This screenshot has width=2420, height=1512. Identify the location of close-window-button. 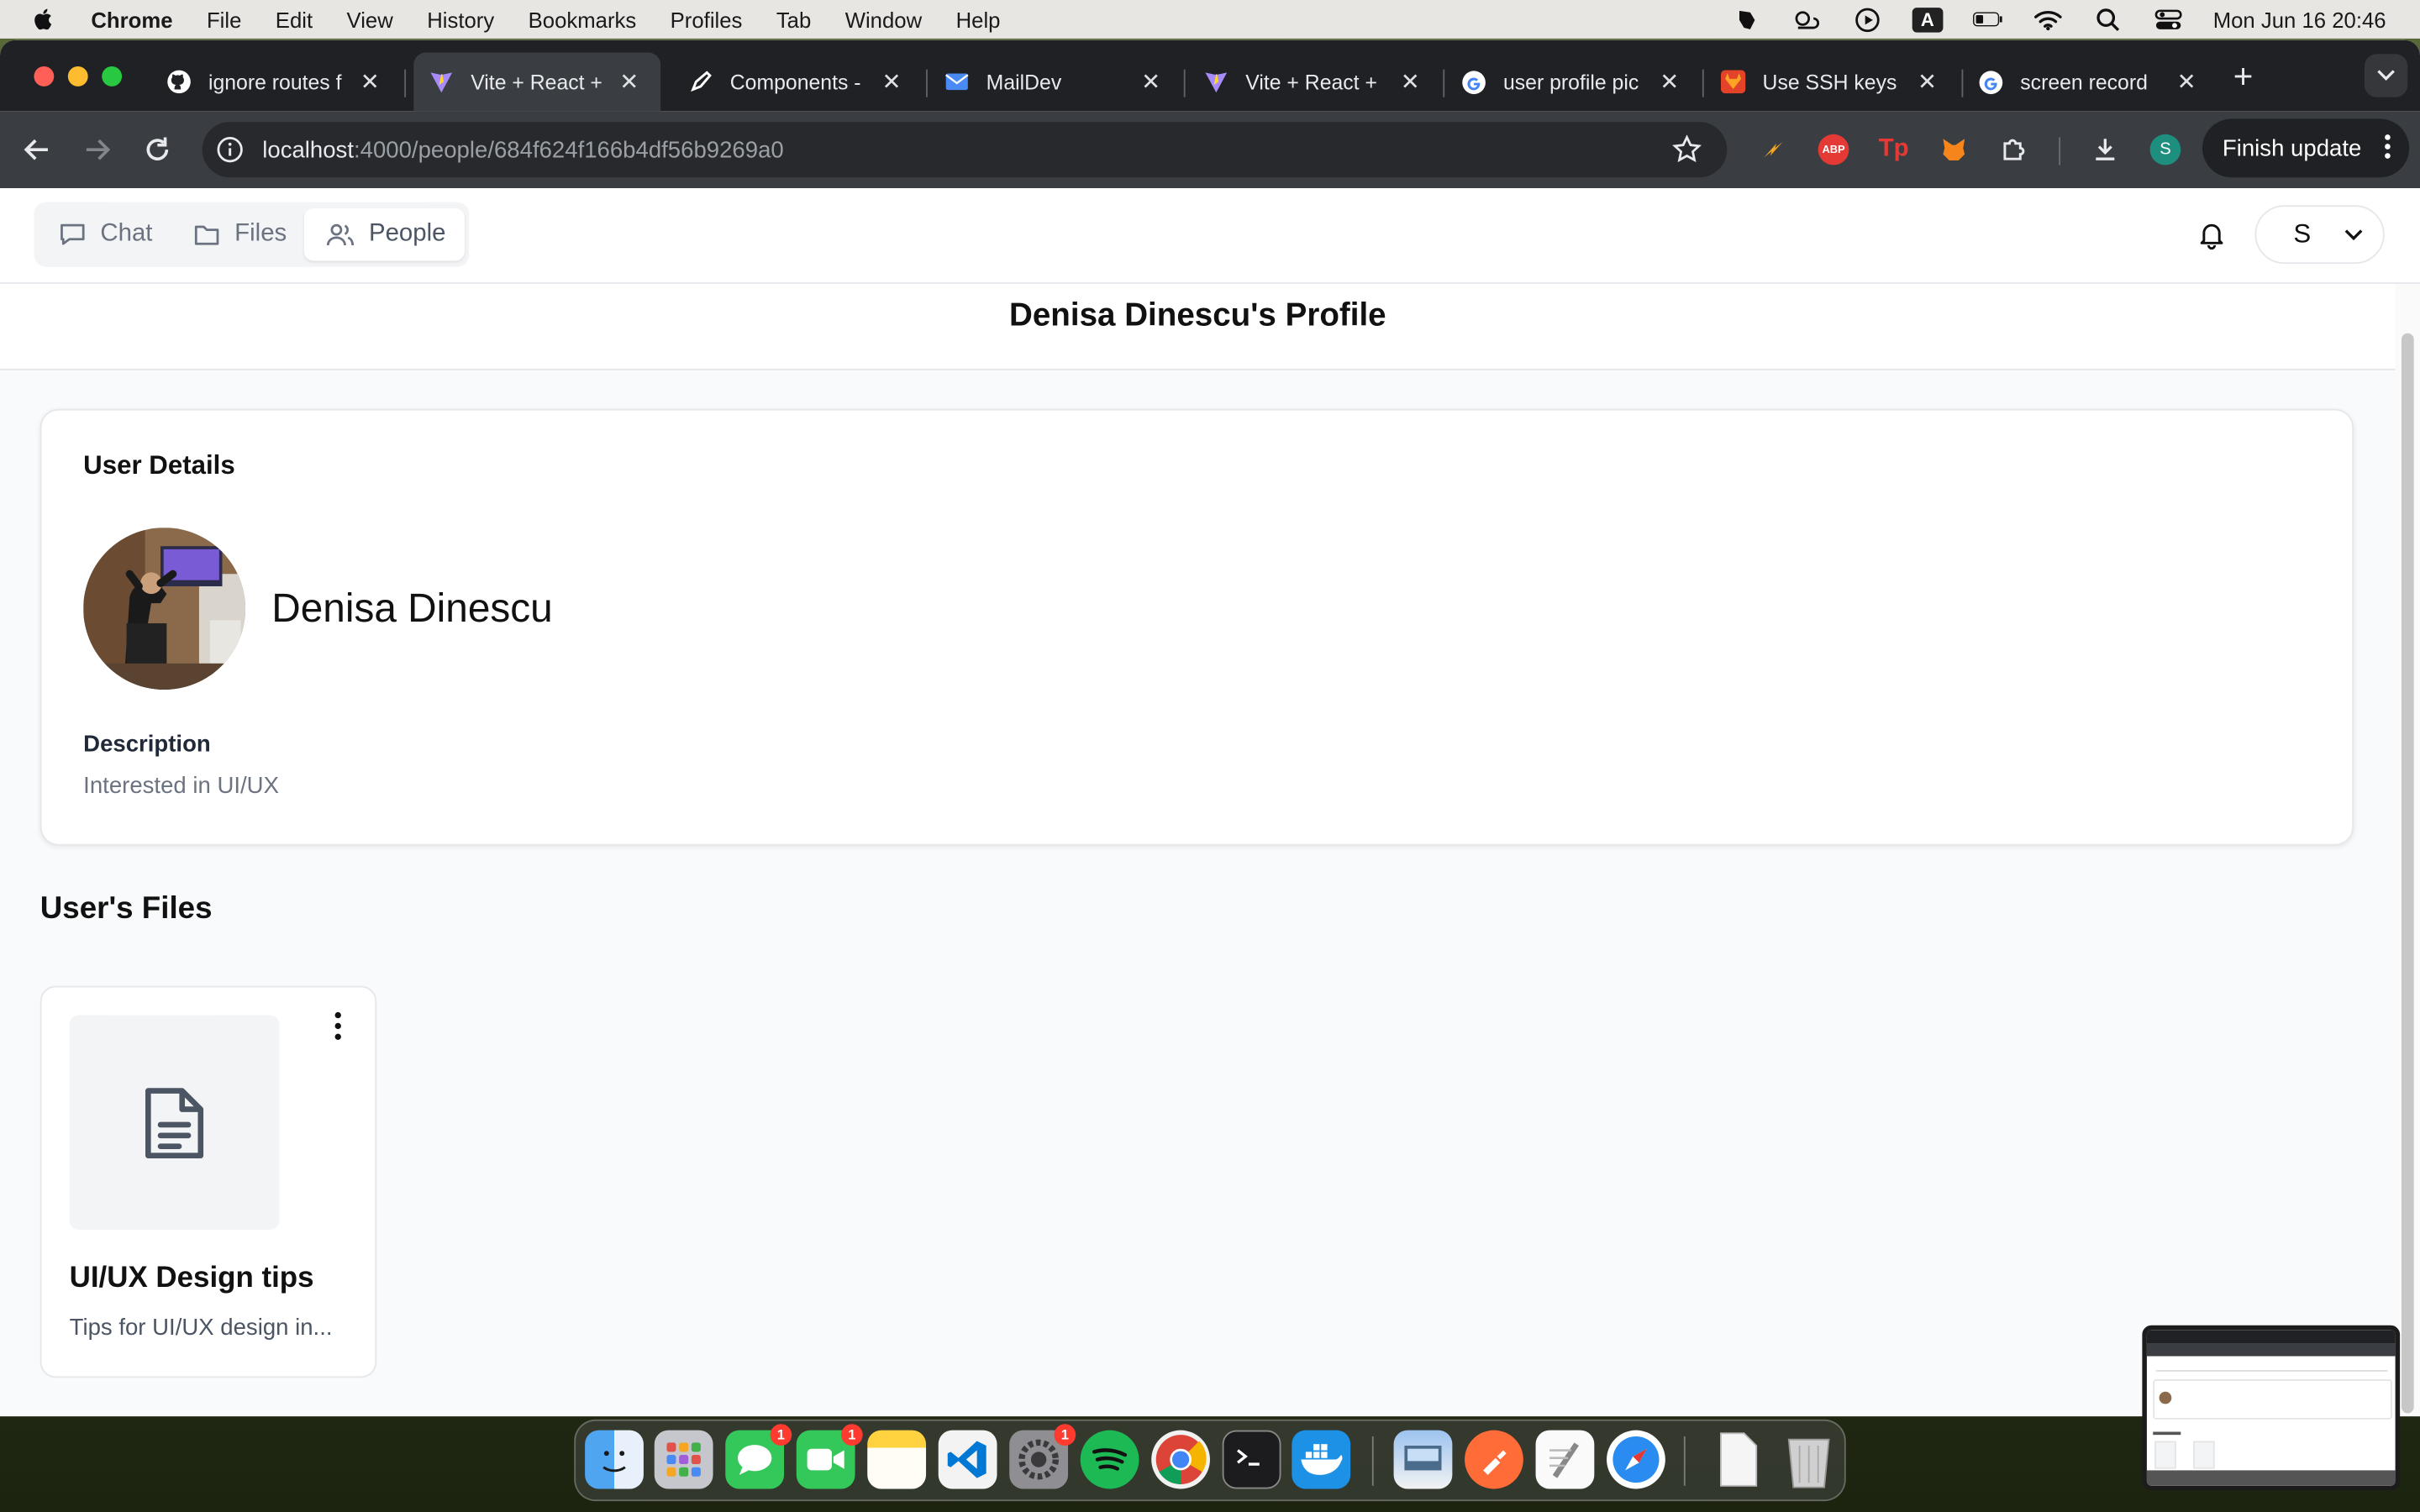
(44, 76).